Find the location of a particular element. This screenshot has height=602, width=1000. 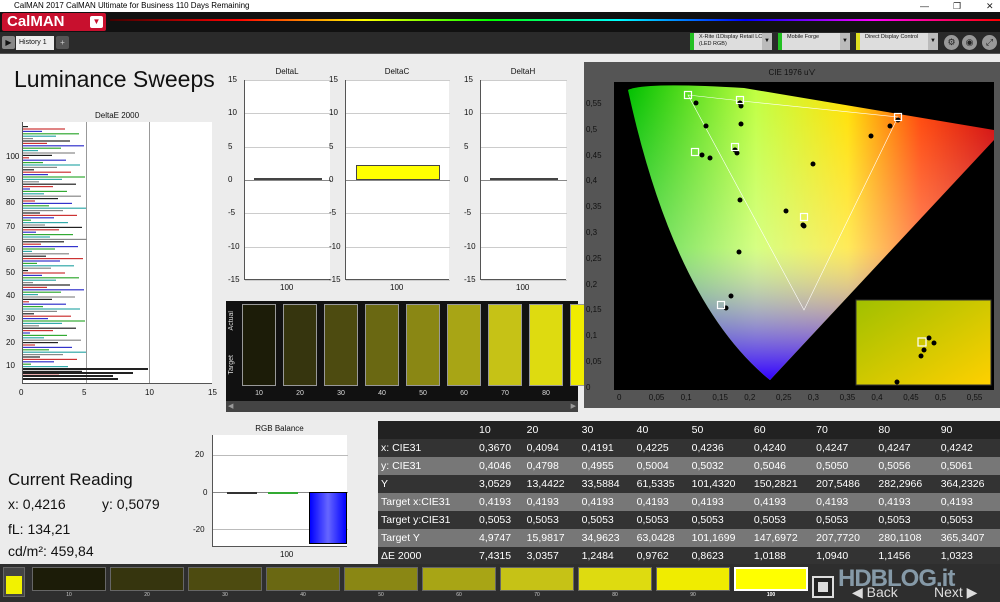

close-window-button: ✕ is located at coordinates (990, 6).